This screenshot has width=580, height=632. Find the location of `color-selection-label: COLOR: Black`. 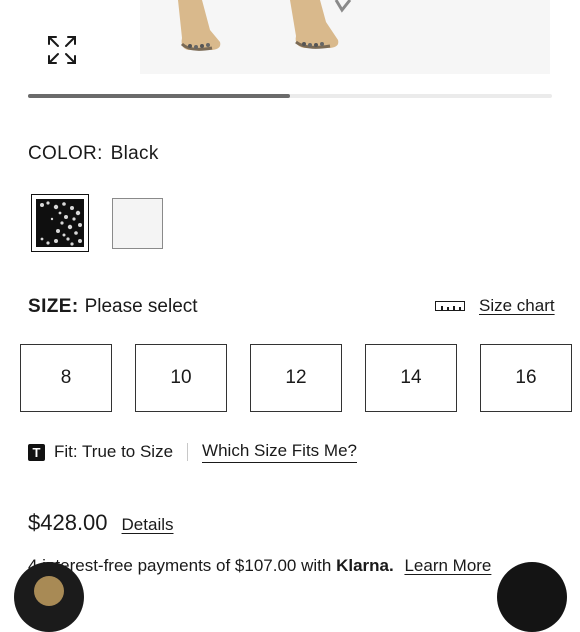

color-selection-label: COLOR: Black is located at coordinates (93, 154).